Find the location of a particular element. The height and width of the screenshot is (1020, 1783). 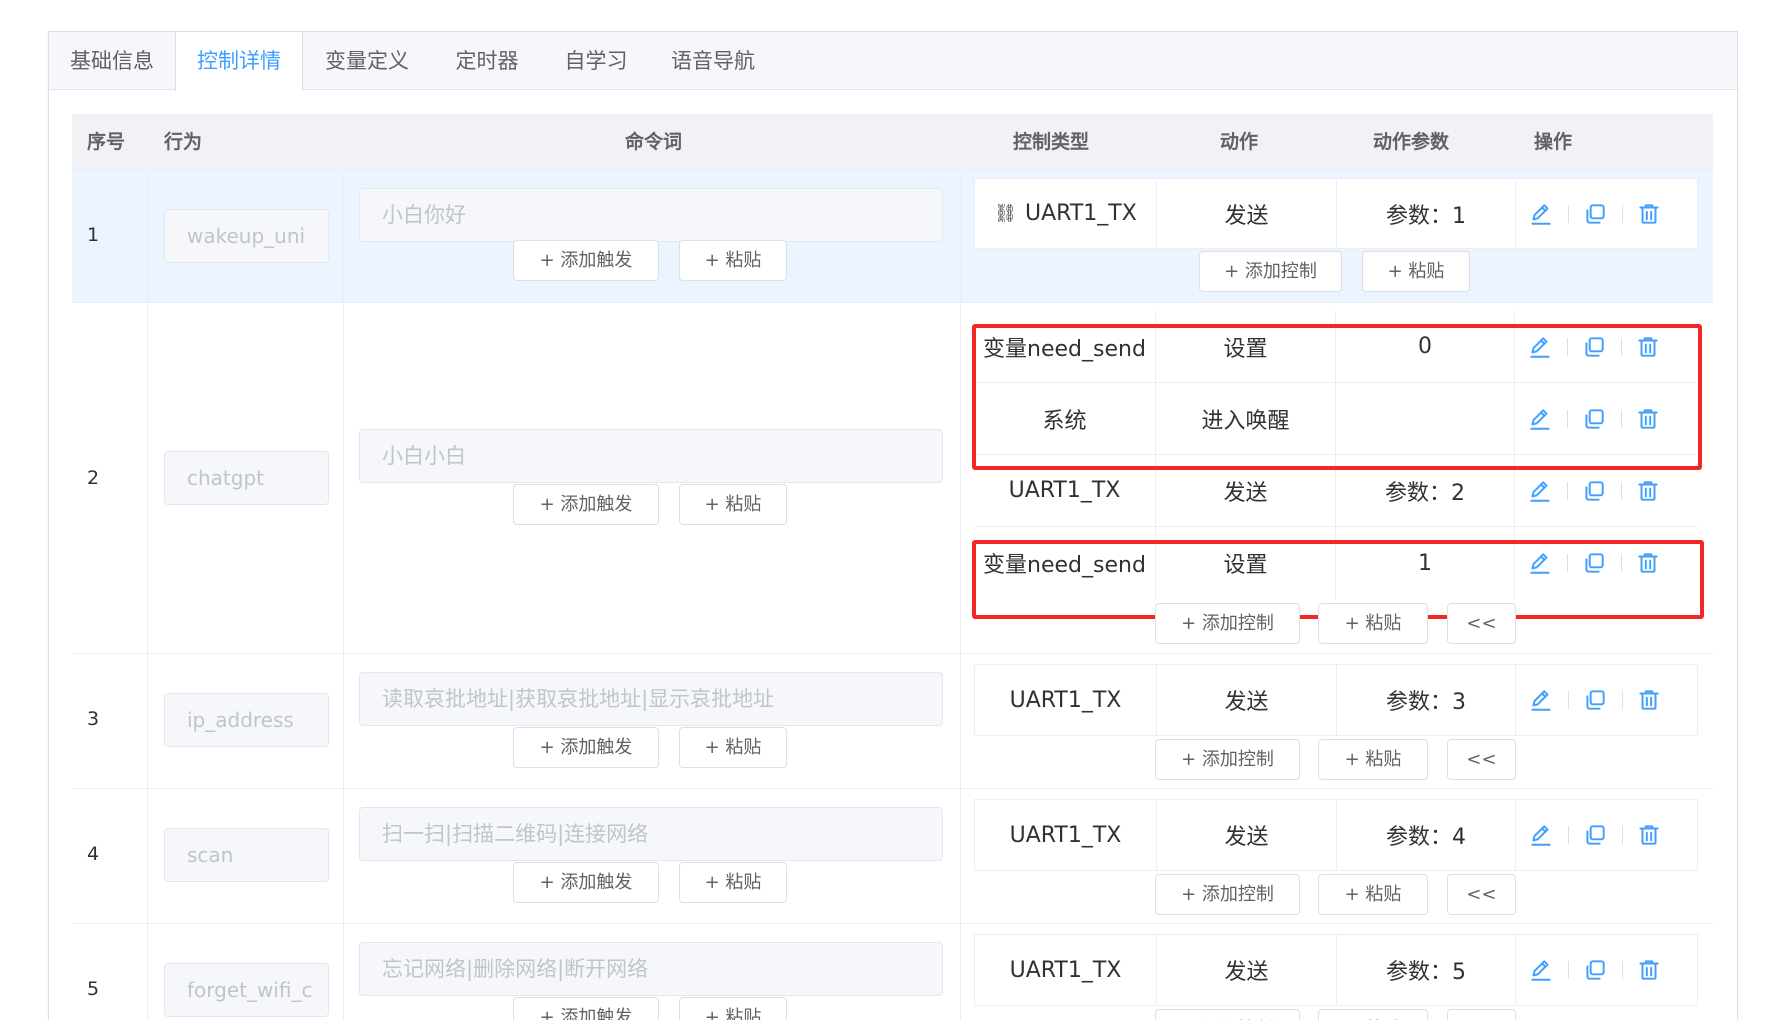

behavior-field: forget_wifi_c is located at coordinates (246, 990).